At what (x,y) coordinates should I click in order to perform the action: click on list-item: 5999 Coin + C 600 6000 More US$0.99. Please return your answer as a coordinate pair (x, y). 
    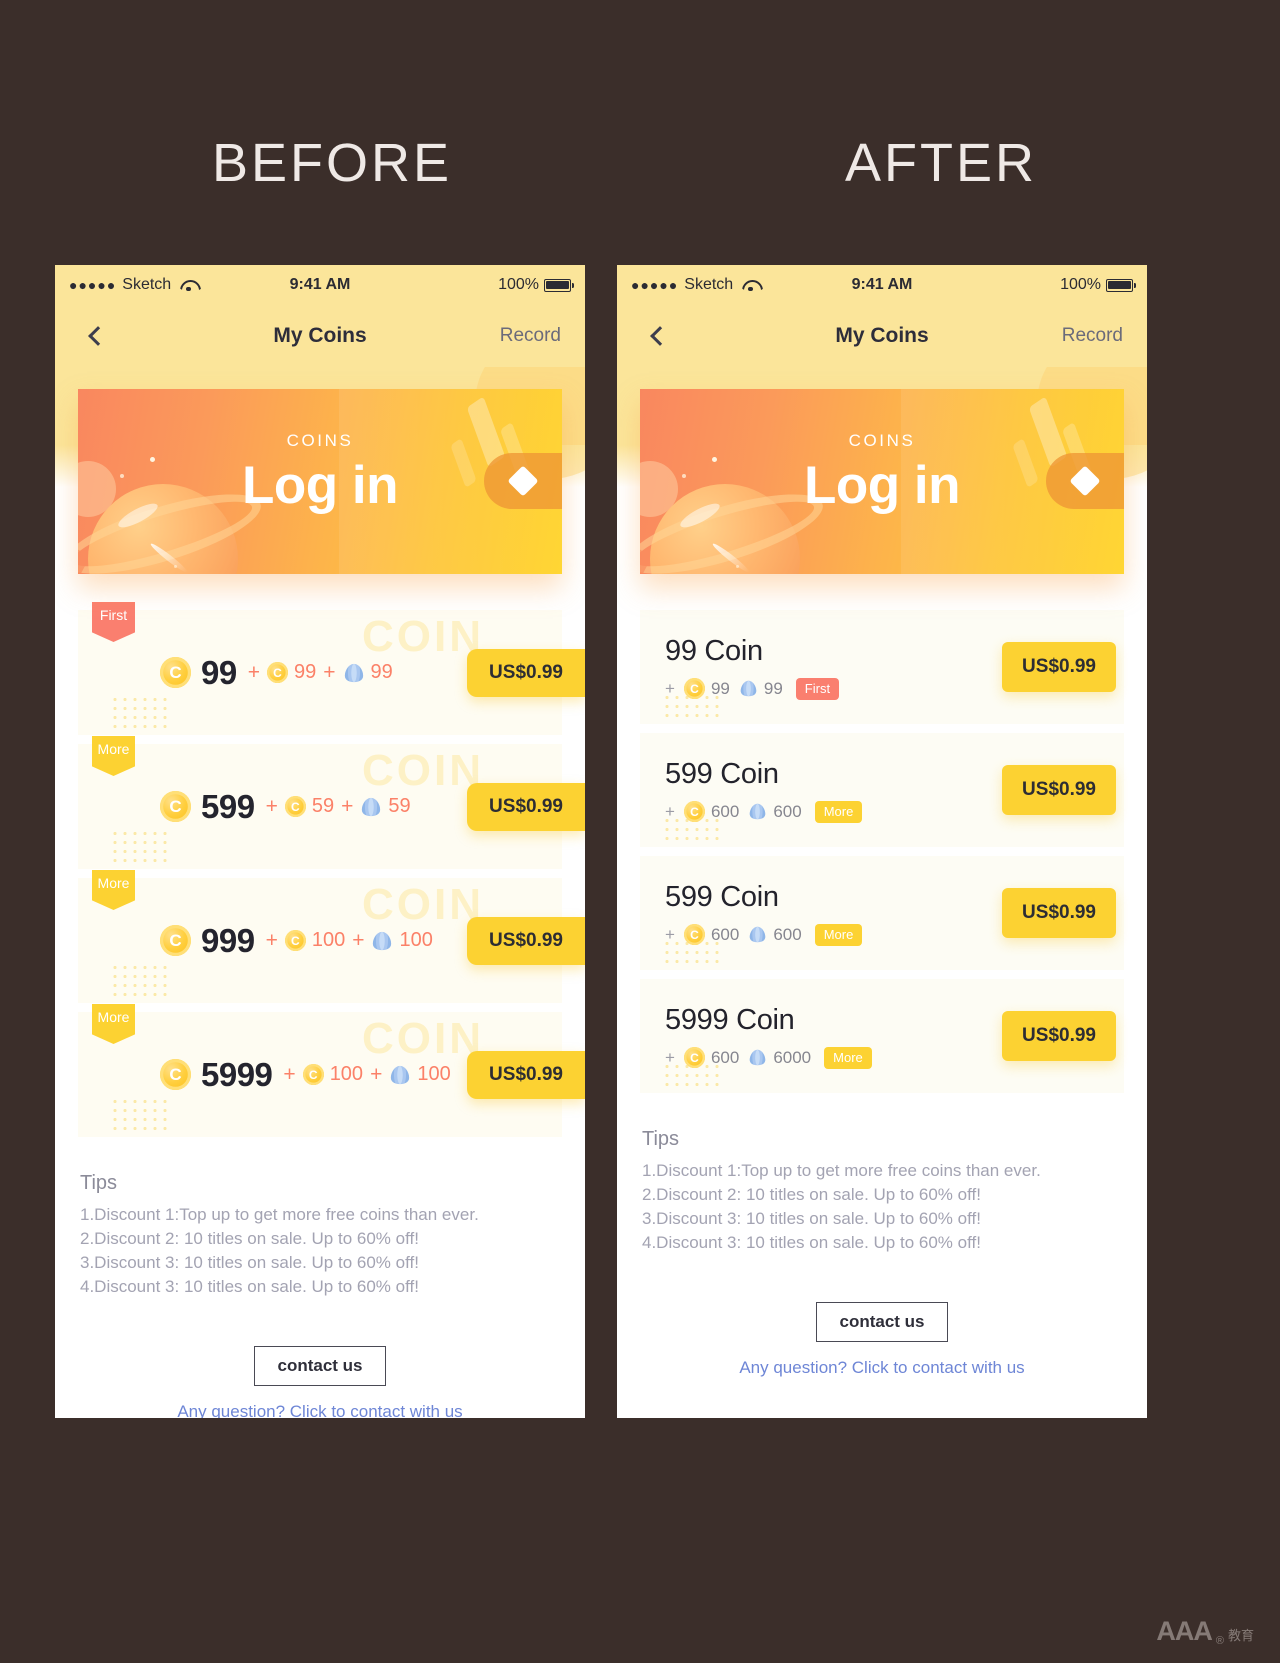
    Looking at the image, I should click on (882, 1036).